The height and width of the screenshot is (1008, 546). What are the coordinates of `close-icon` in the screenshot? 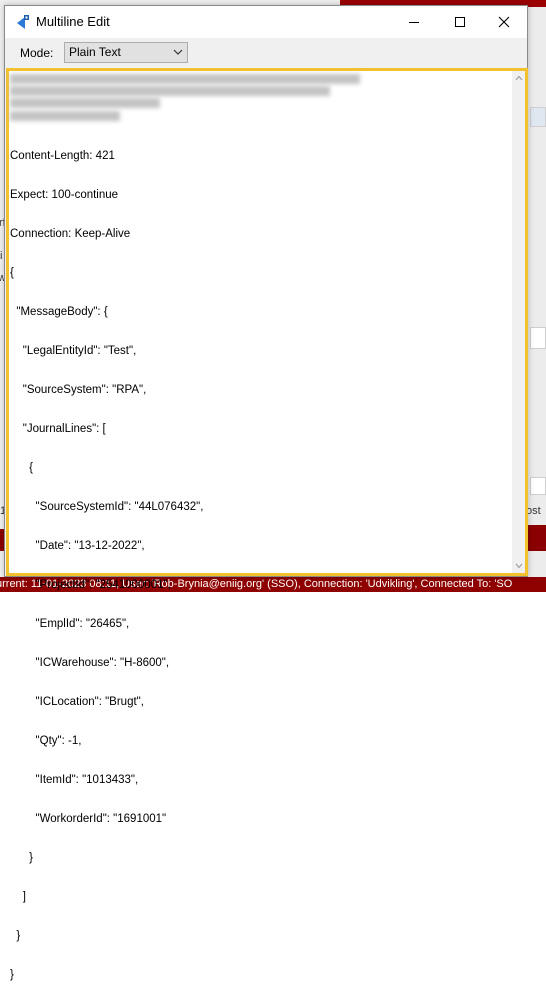 It's located at (504, 22).